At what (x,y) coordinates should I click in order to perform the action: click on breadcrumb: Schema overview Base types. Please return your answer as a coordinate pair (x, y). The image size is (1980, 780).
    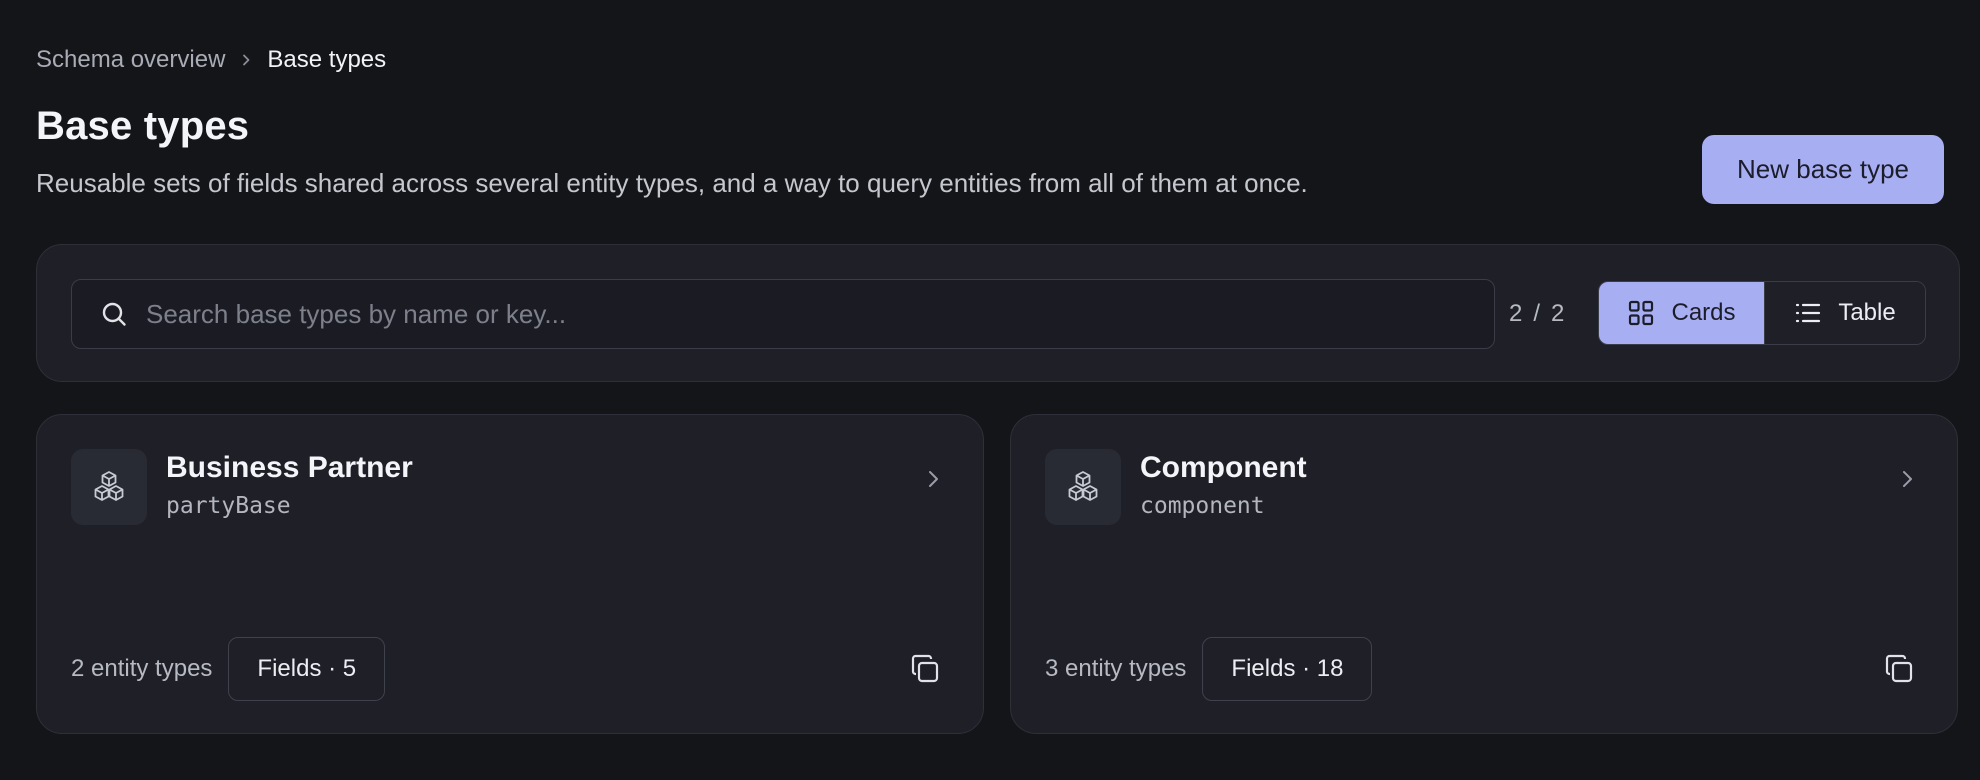
    Looking at the image, I should click on (211, 60).